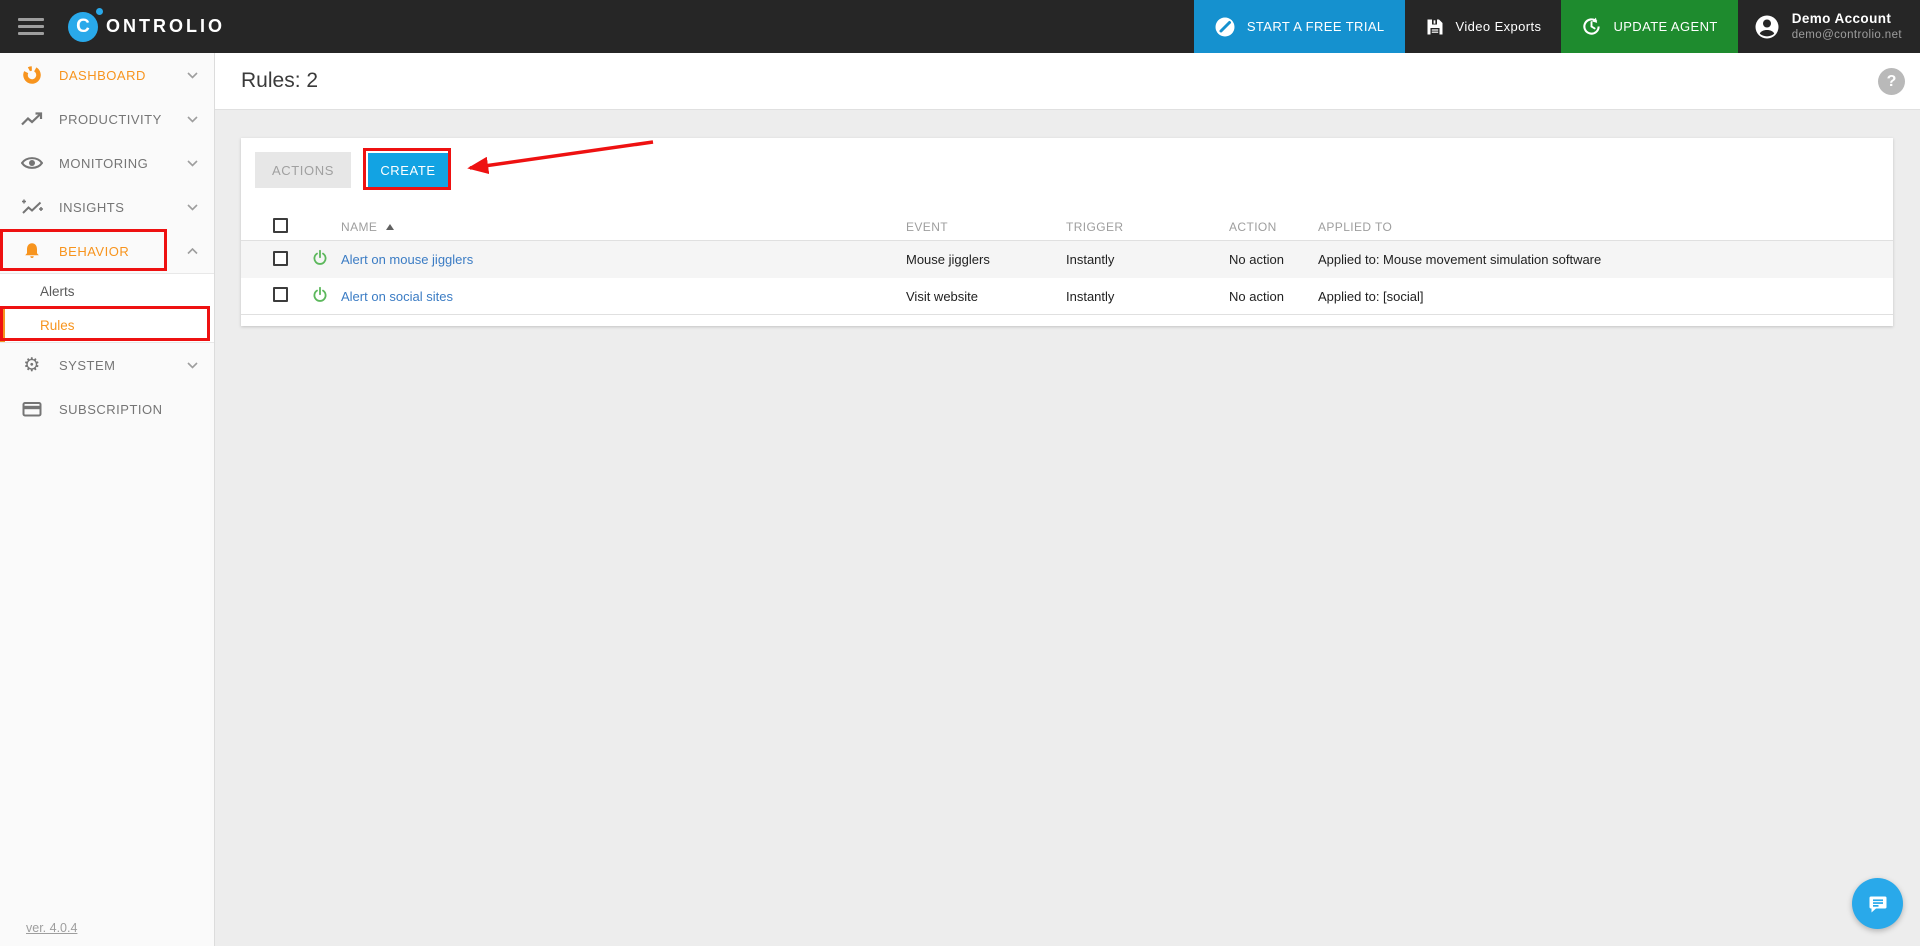 The image size is (1920, 946). Describe the element at coordinates (107, 325) in the screenshot. I see `sidebar-item-rules: Rules` at that location.